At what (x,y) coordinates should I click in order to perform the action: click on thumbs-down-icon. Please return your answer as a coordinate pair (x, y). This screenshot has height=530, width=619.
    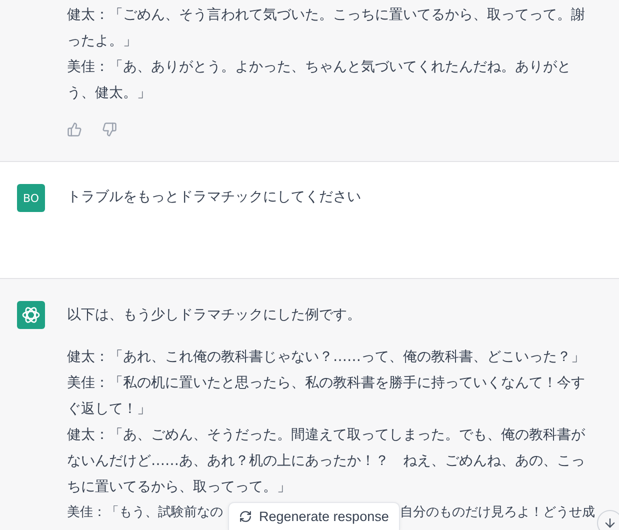
    Looking at the image, I should click on (109, 129).